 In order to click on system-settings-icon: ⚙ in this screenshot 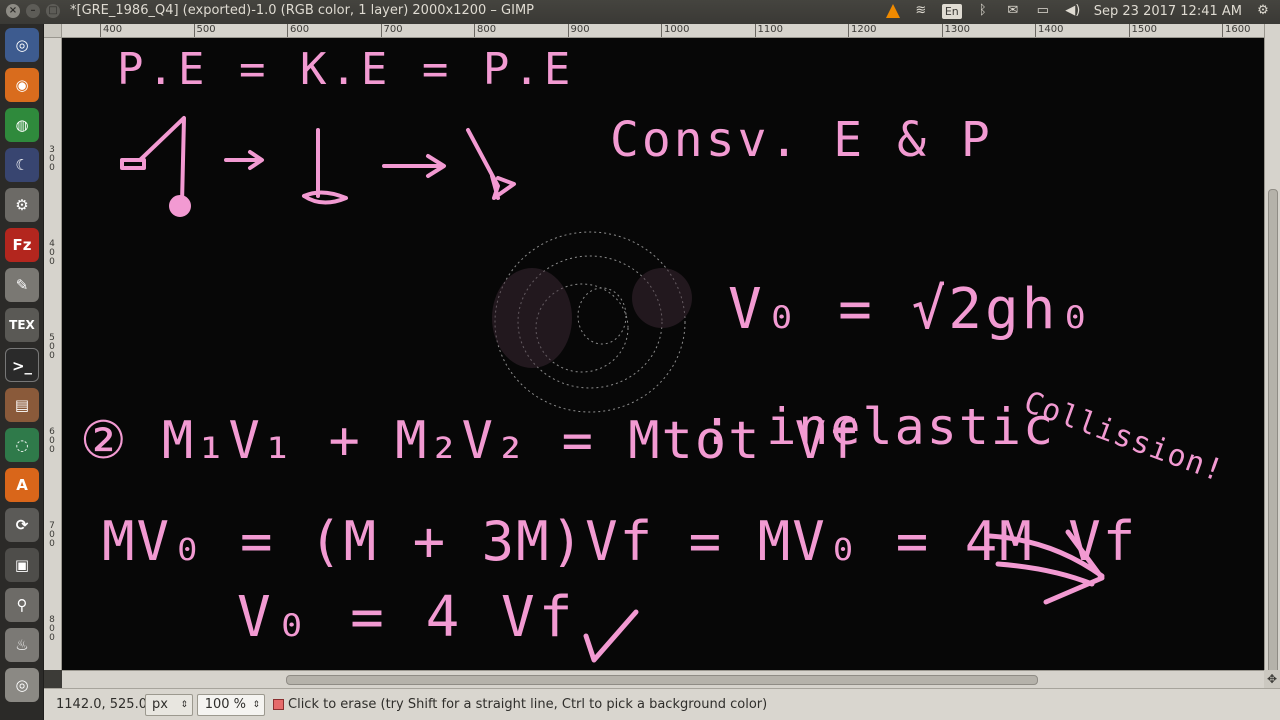, I will do `click(22, 205)`.